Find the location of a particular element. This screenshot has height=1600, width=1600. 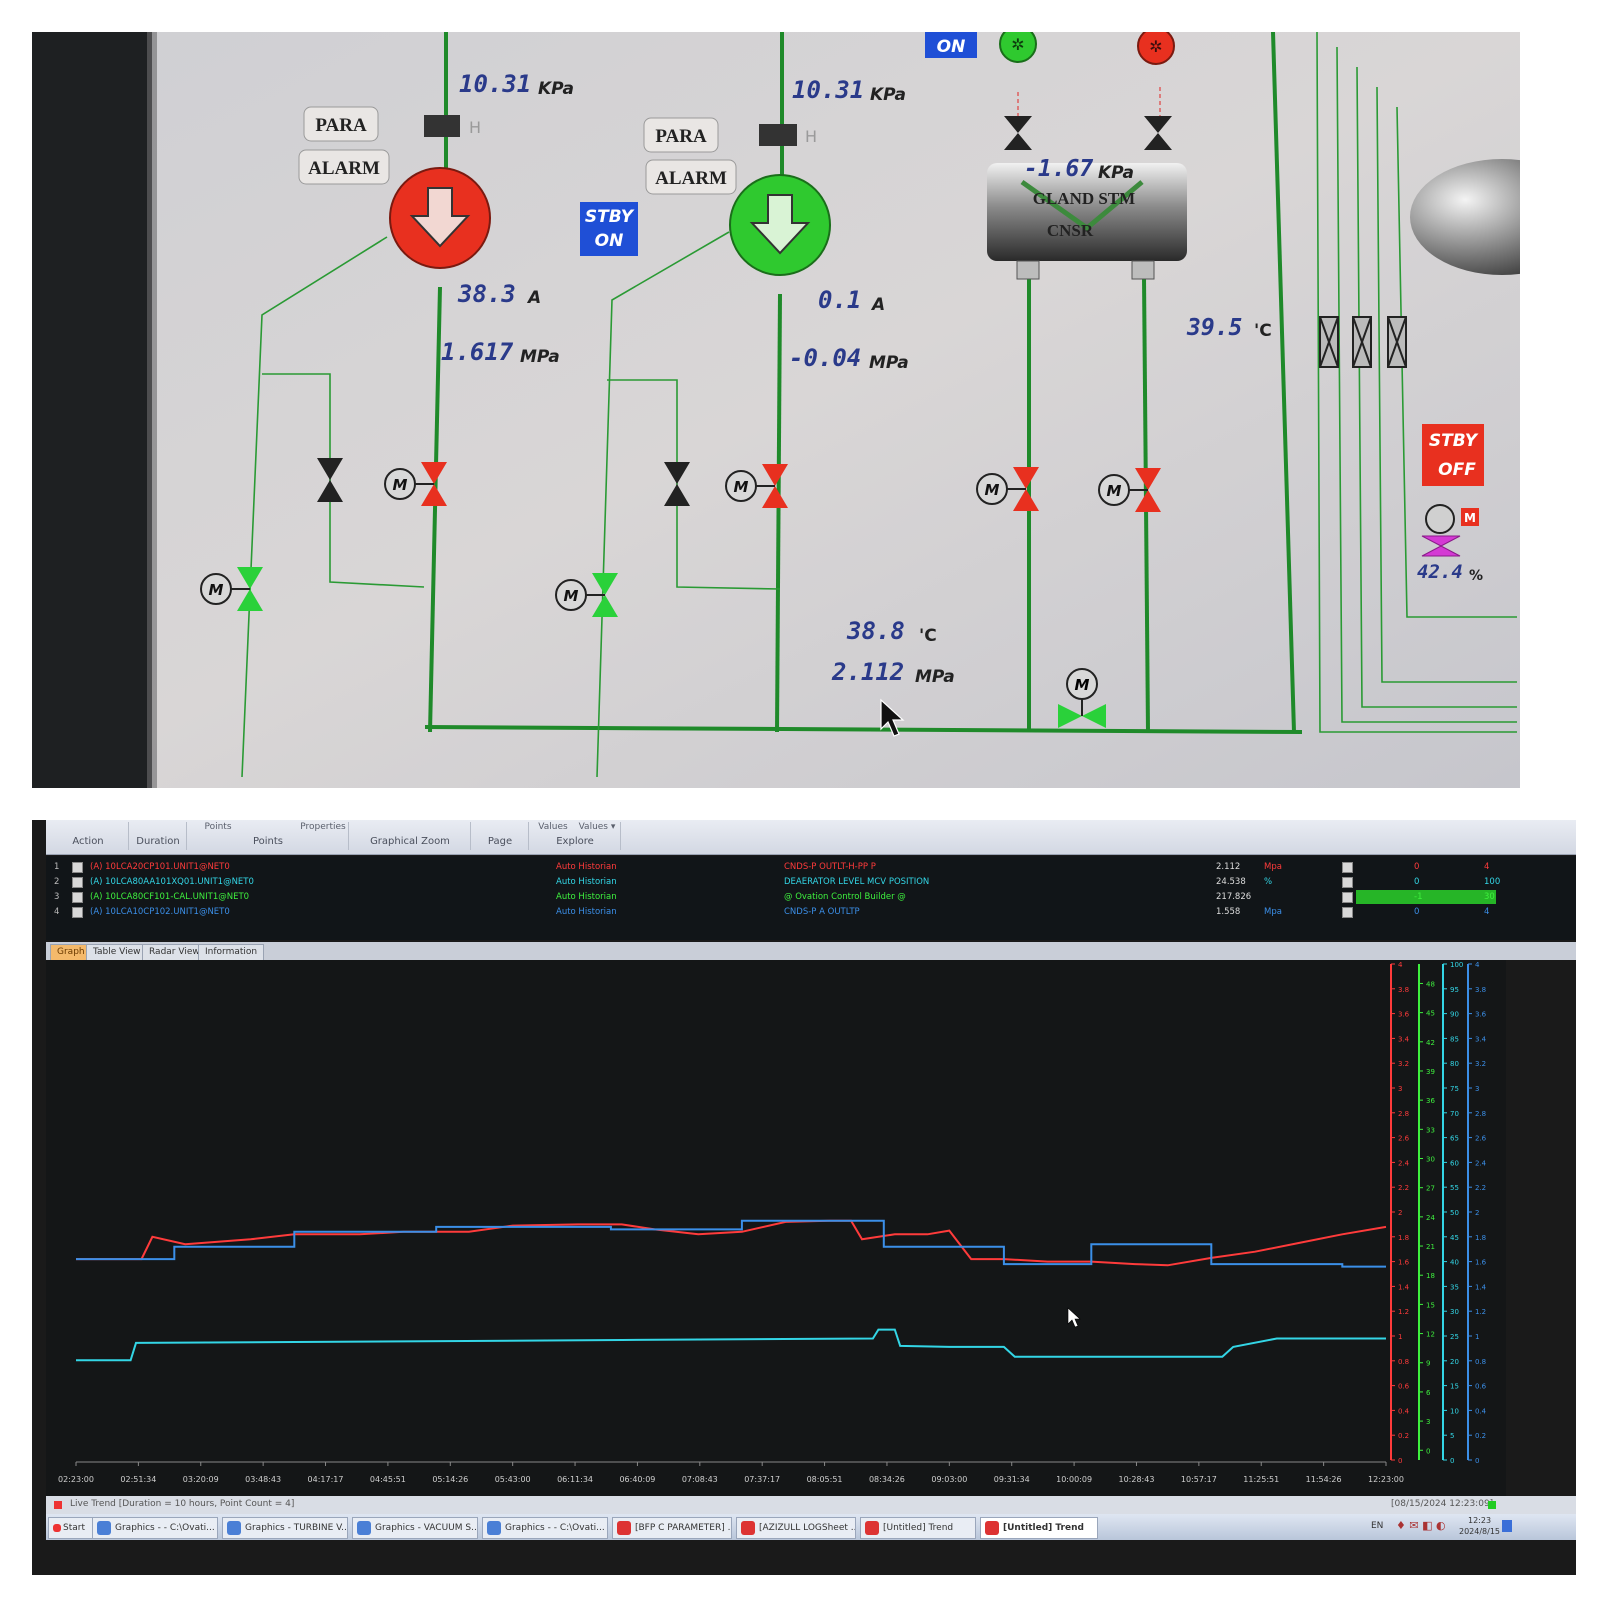

axis-tick-label: 90 is located at coordinates (1454, 1015).